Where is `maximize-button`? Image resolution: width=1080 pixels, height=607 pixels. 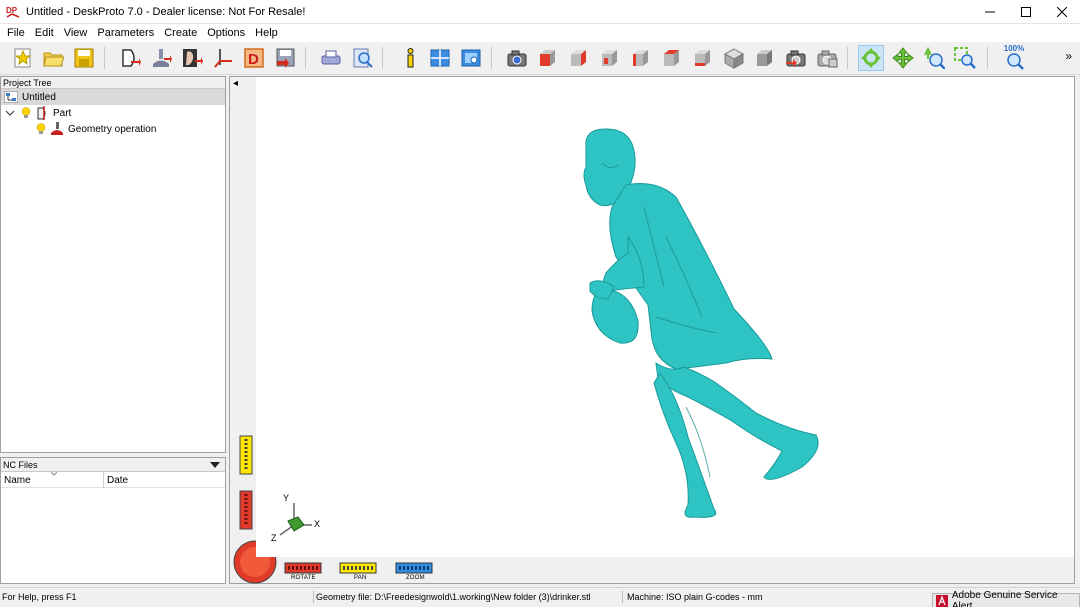
maximize-button is located at coordinates (1026, 12).